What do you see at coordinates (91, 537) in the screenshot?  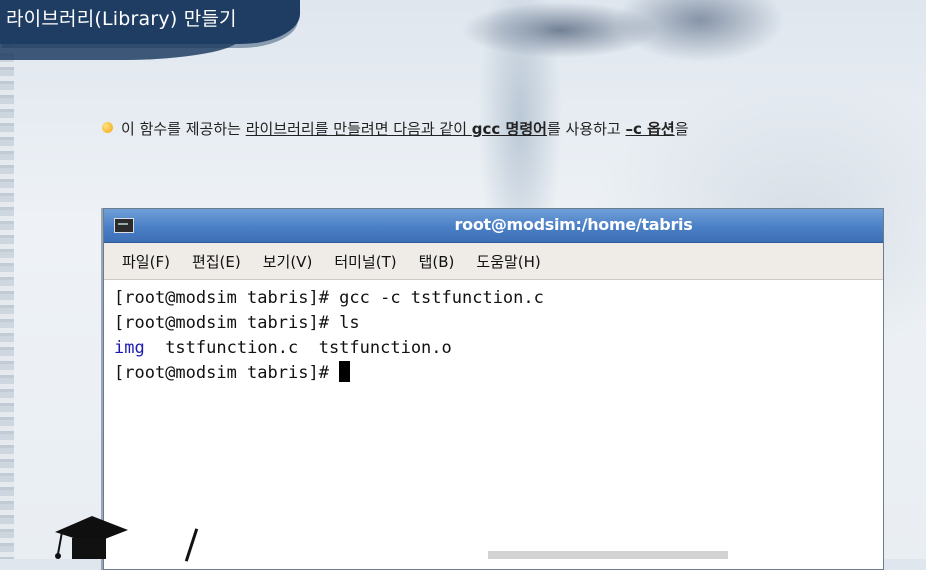 I see `graduation-cap-icon` at bounding box center [91, 537].